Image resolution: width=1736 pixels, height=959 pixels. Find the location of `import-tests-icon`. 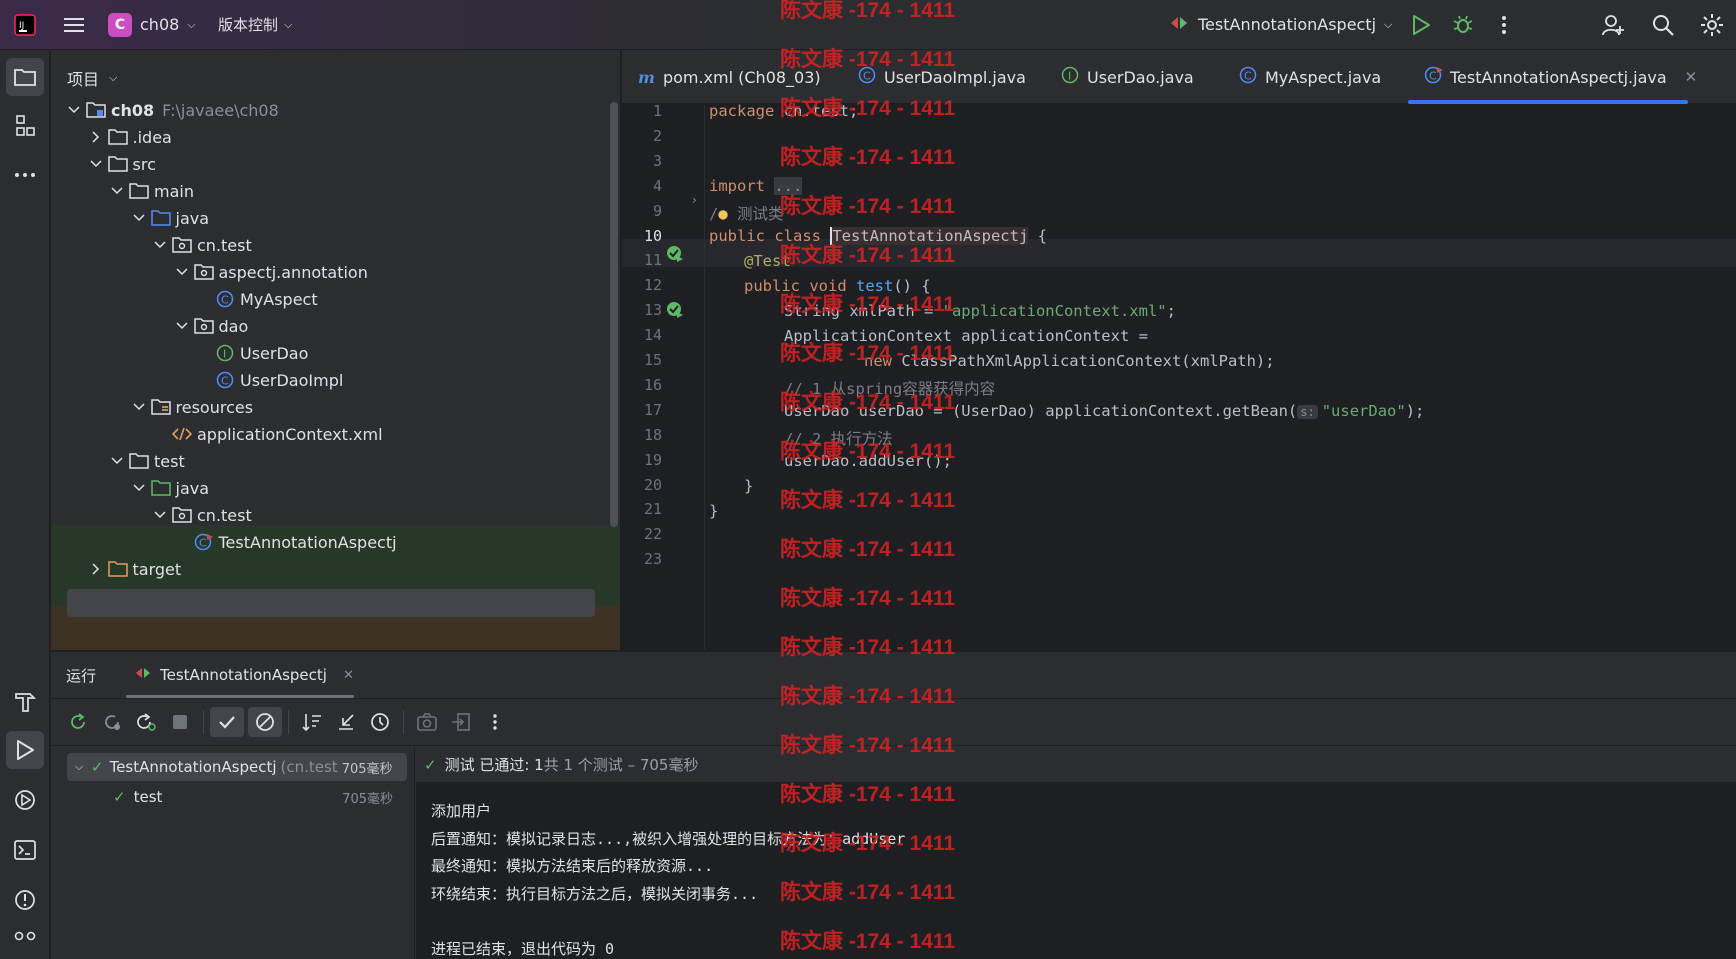

import-tests-icon is located at coordinates (461, 722).